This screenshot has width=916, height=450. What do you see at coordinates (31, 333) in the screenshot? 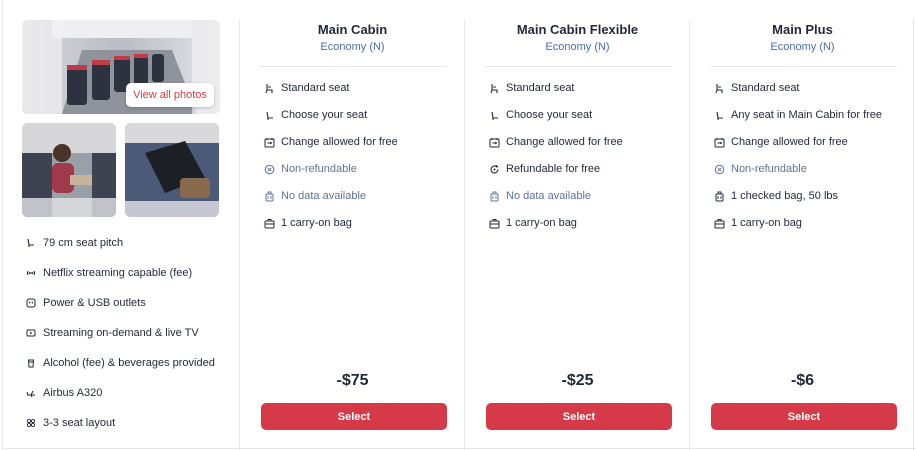
I see `tv-icon` at bounding box center [31, 333].